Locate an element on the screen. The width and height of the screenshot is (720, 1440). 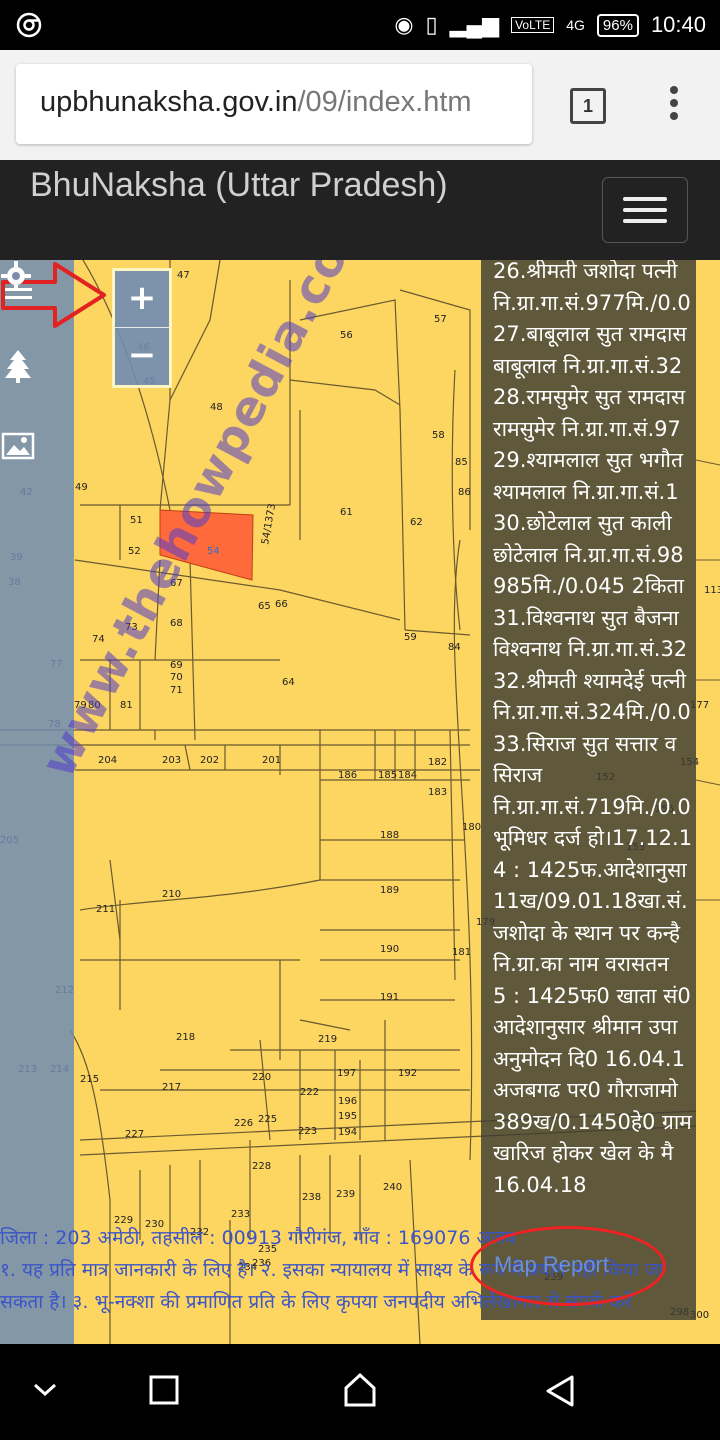
chrome-icon is located at coordinates (29, 25).